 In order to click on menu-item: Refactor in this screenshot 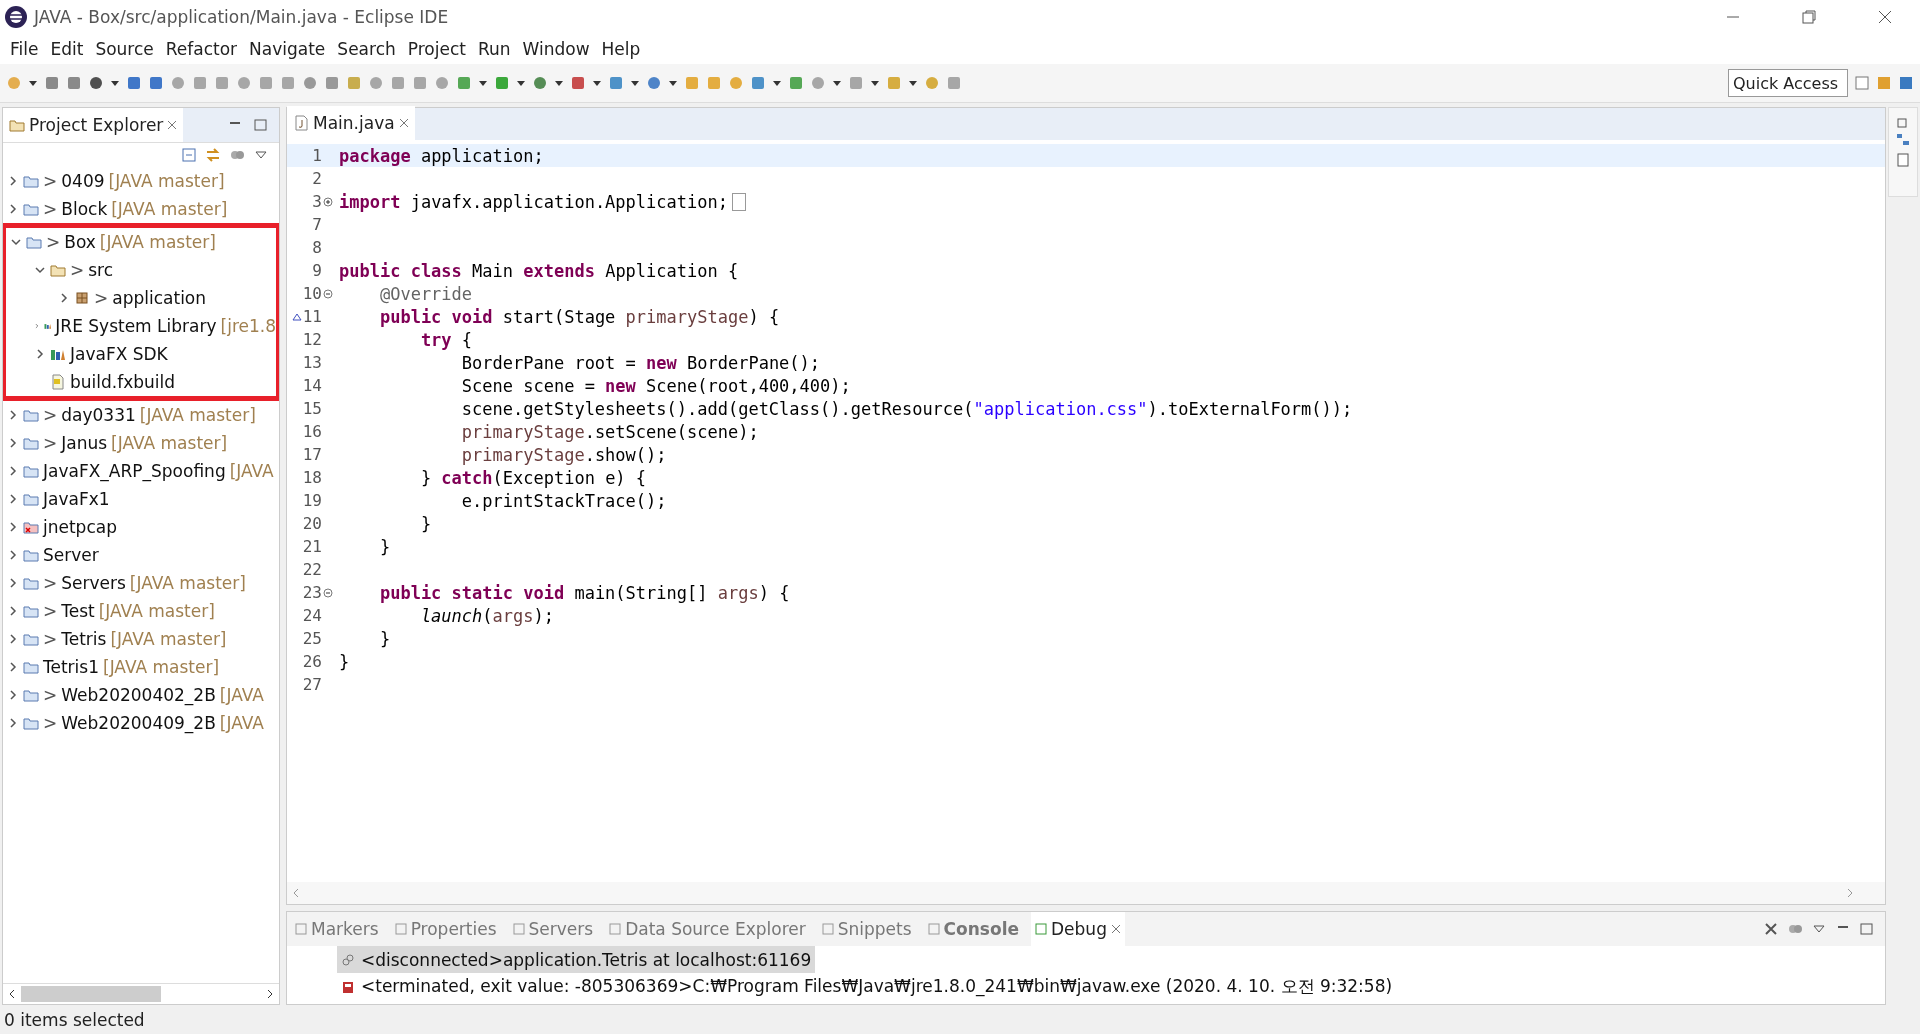, I will do `click(201, 49)`.